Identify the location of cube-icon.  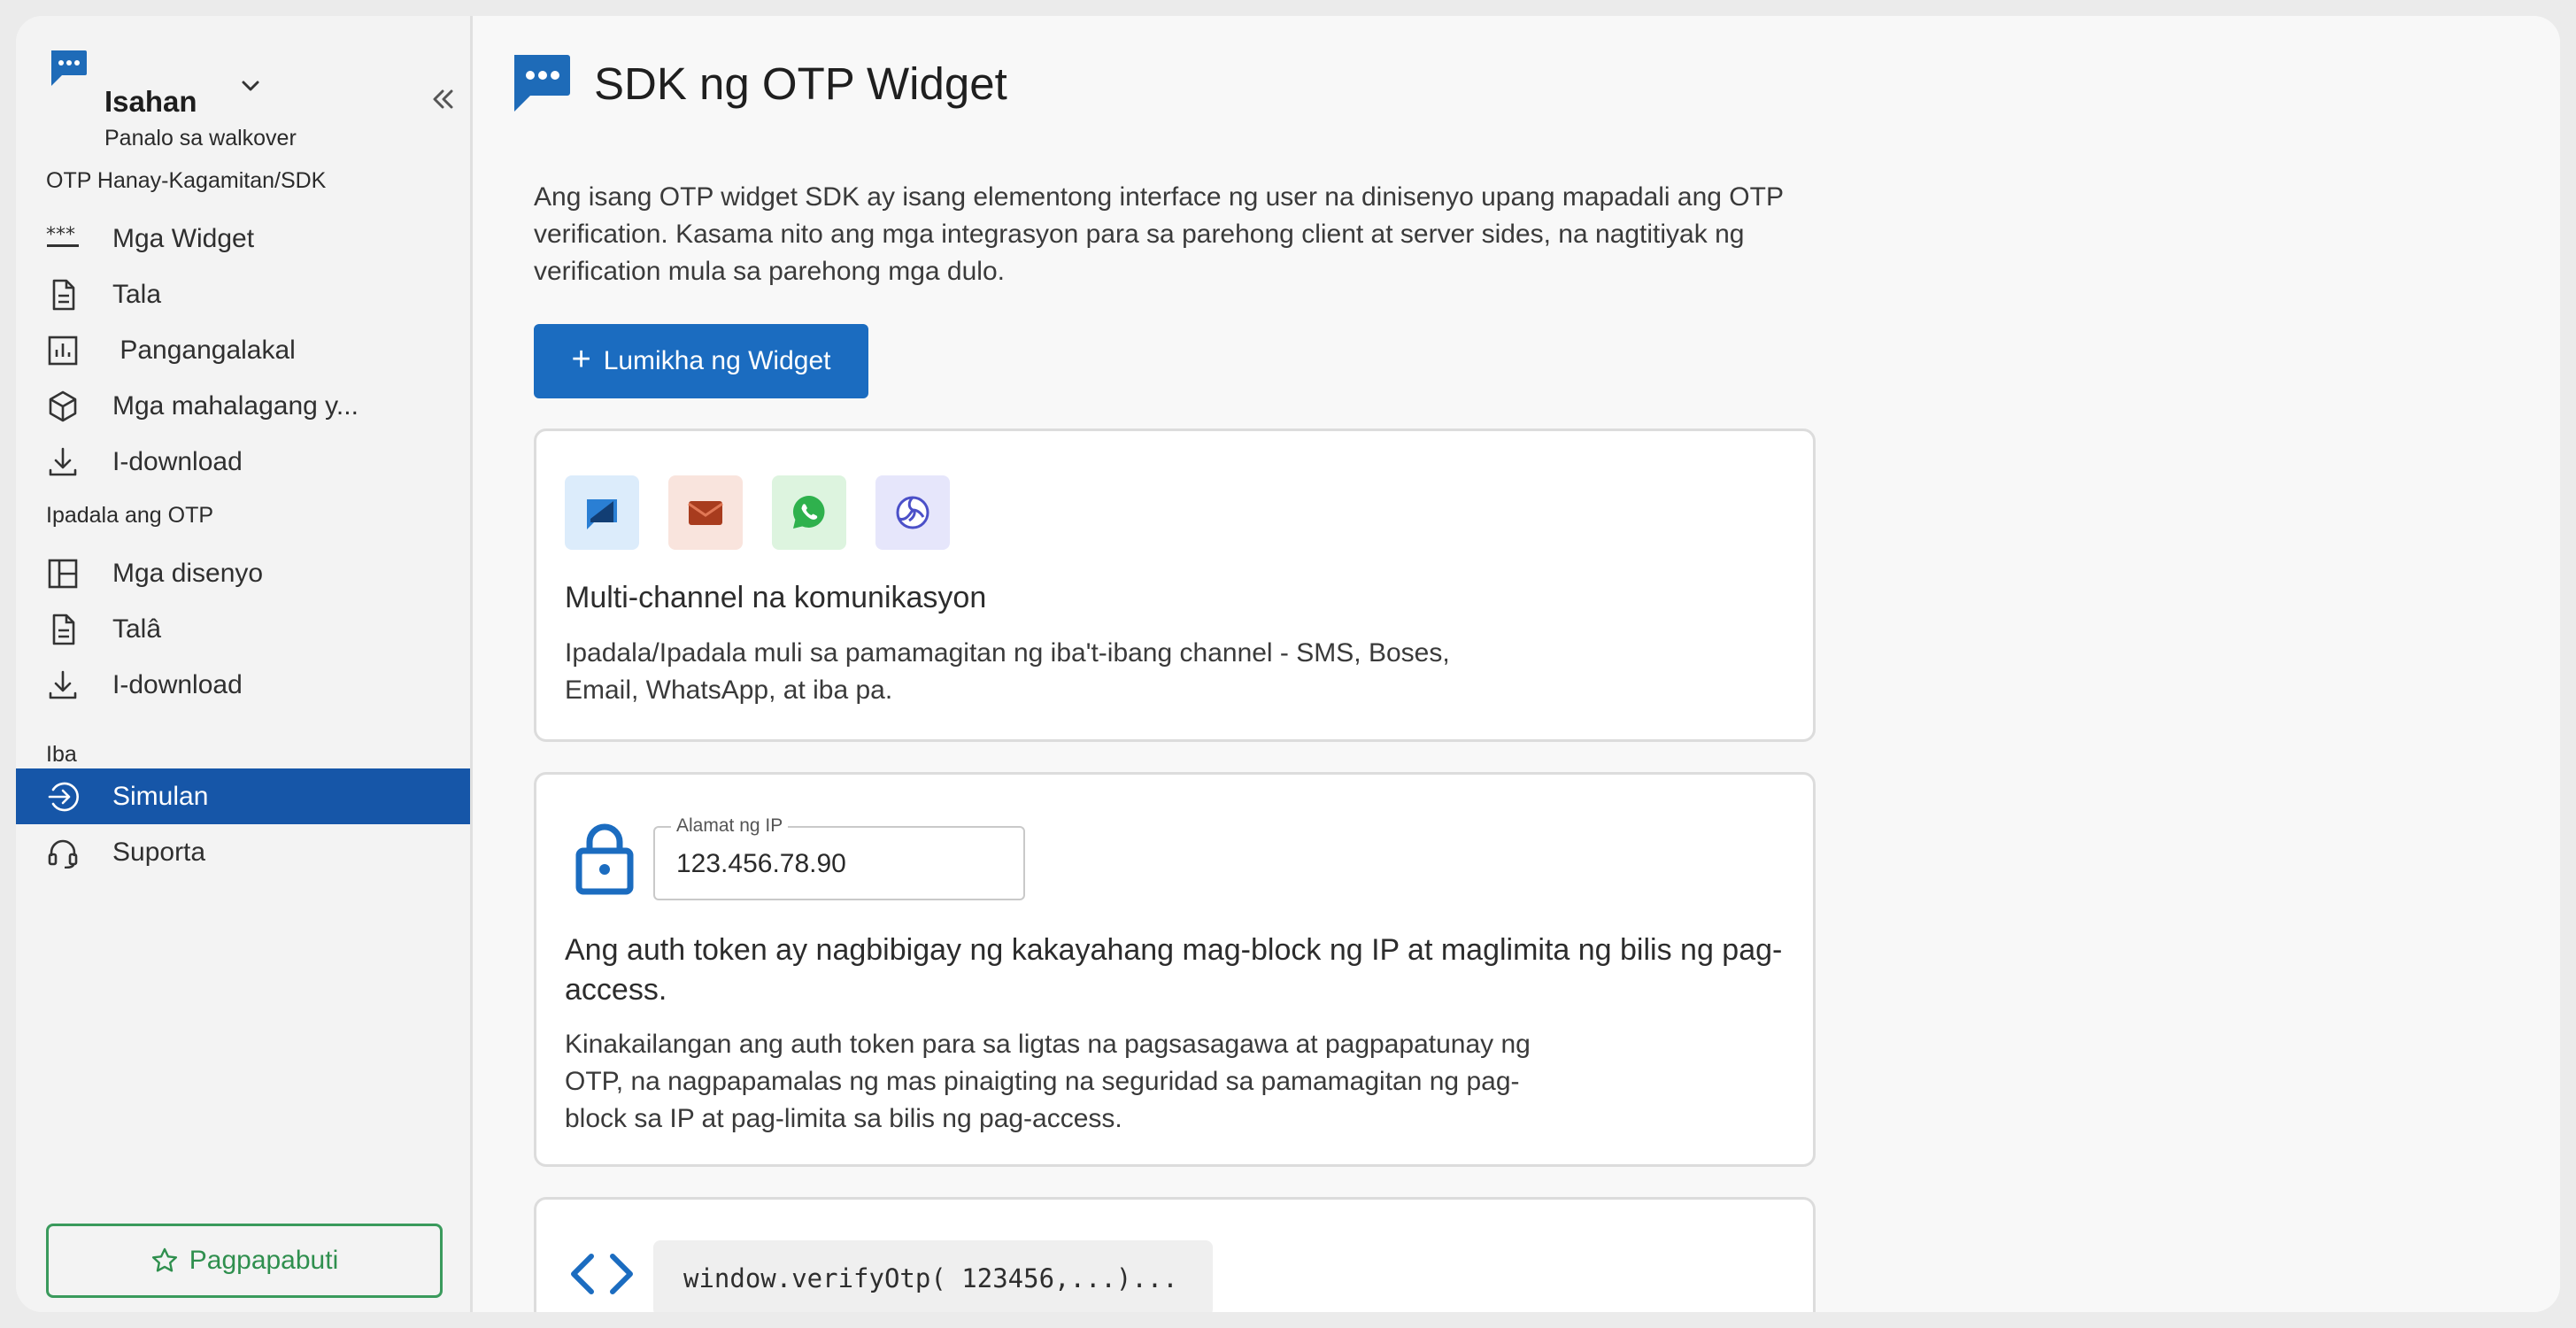
(63, 406).